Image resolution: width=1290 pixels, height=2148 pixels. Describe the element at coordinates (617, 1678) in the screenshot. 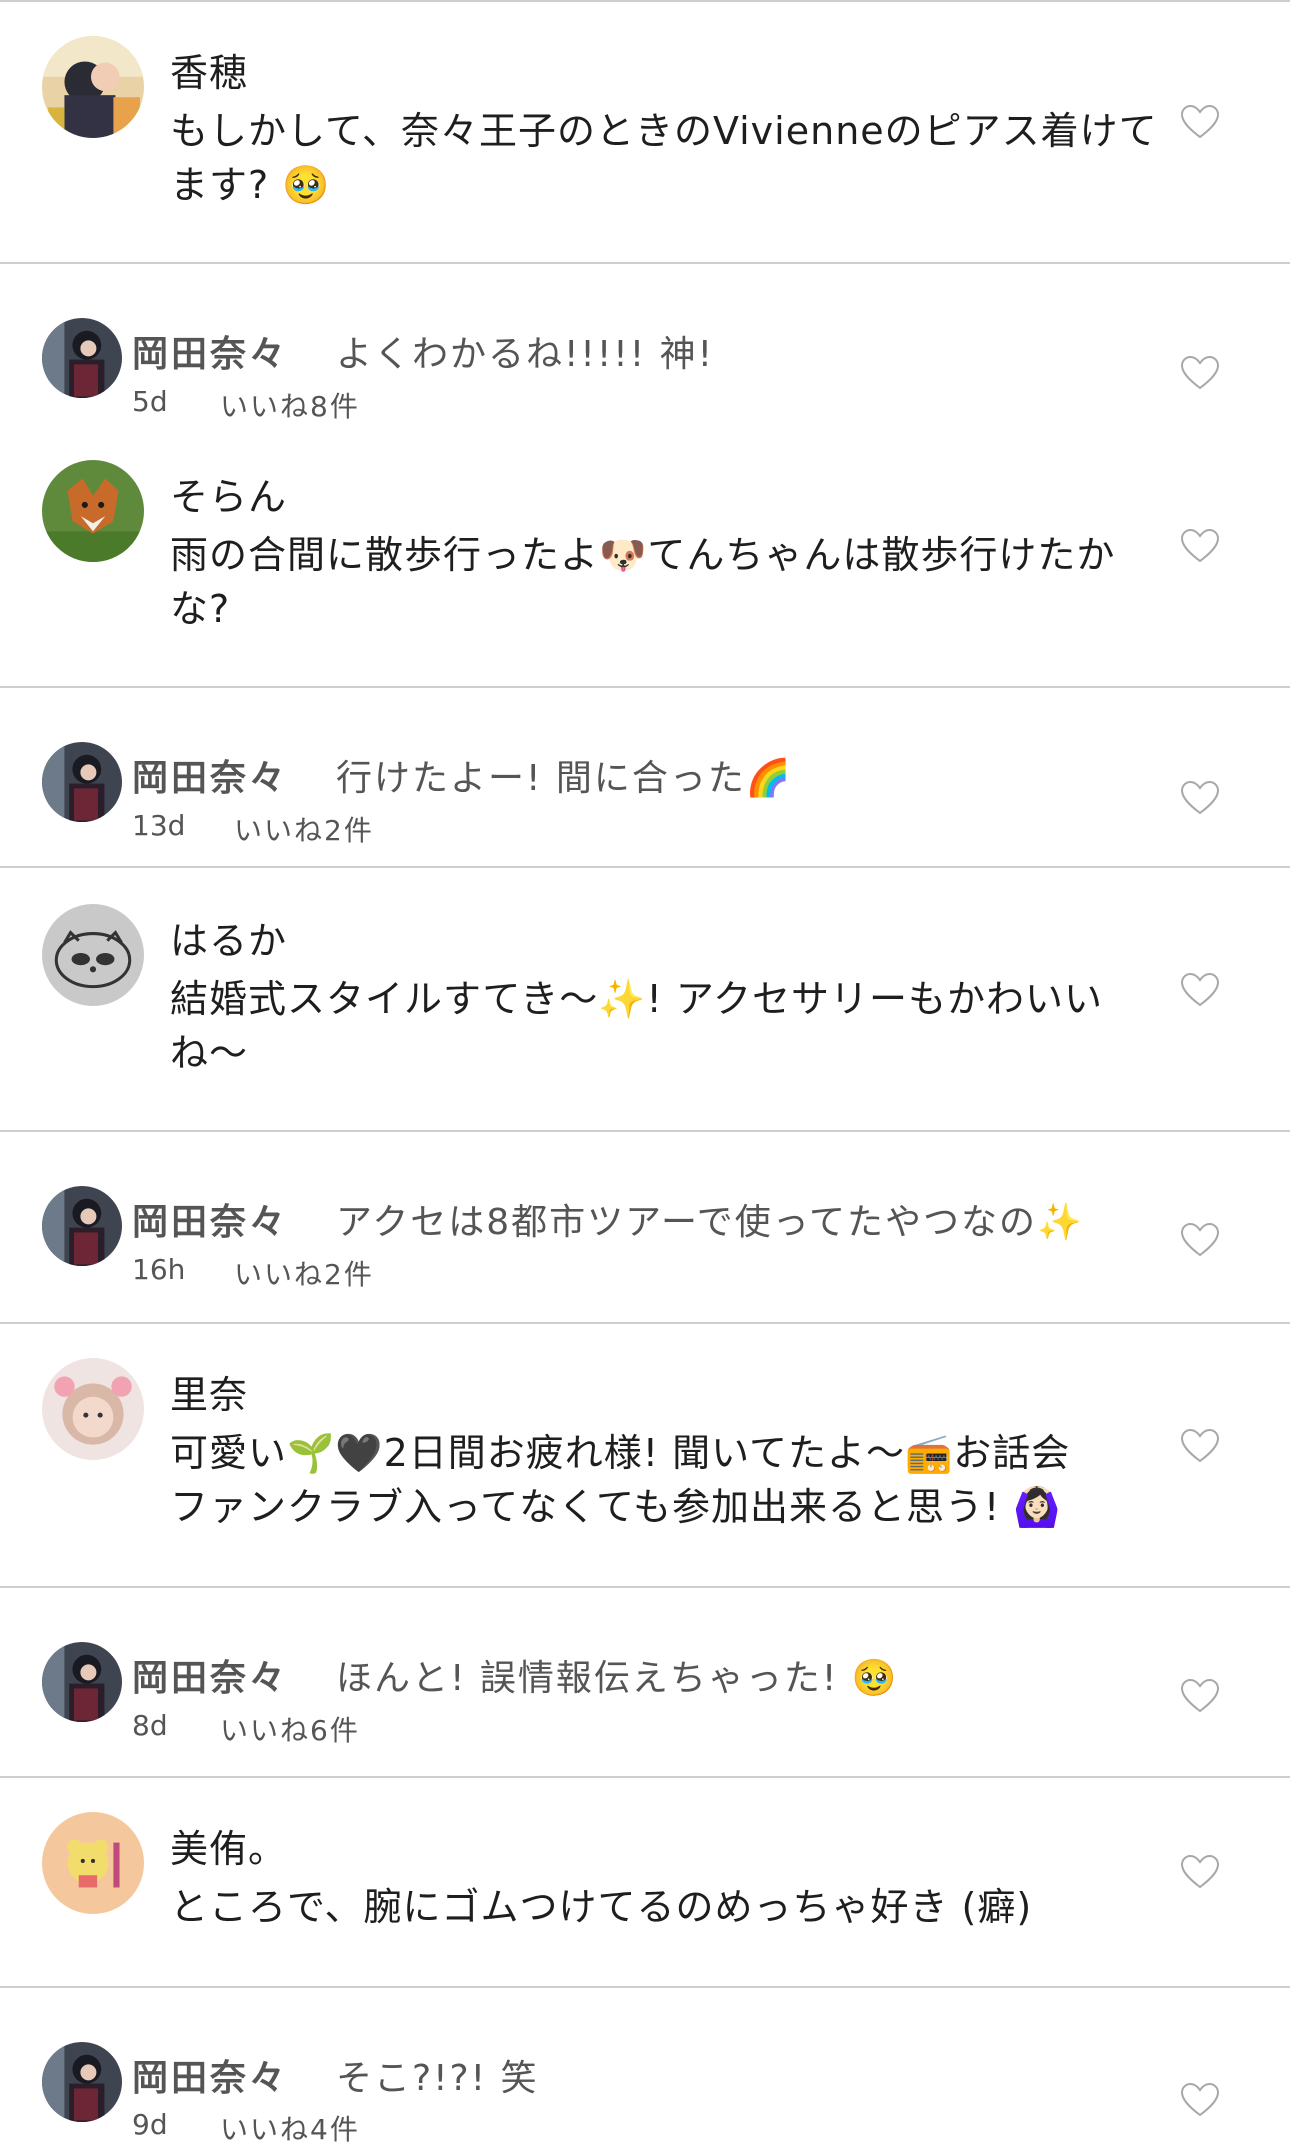

I see `reply-text: ほんと! 誤情報伝えちゃった! 🥹` at that location.